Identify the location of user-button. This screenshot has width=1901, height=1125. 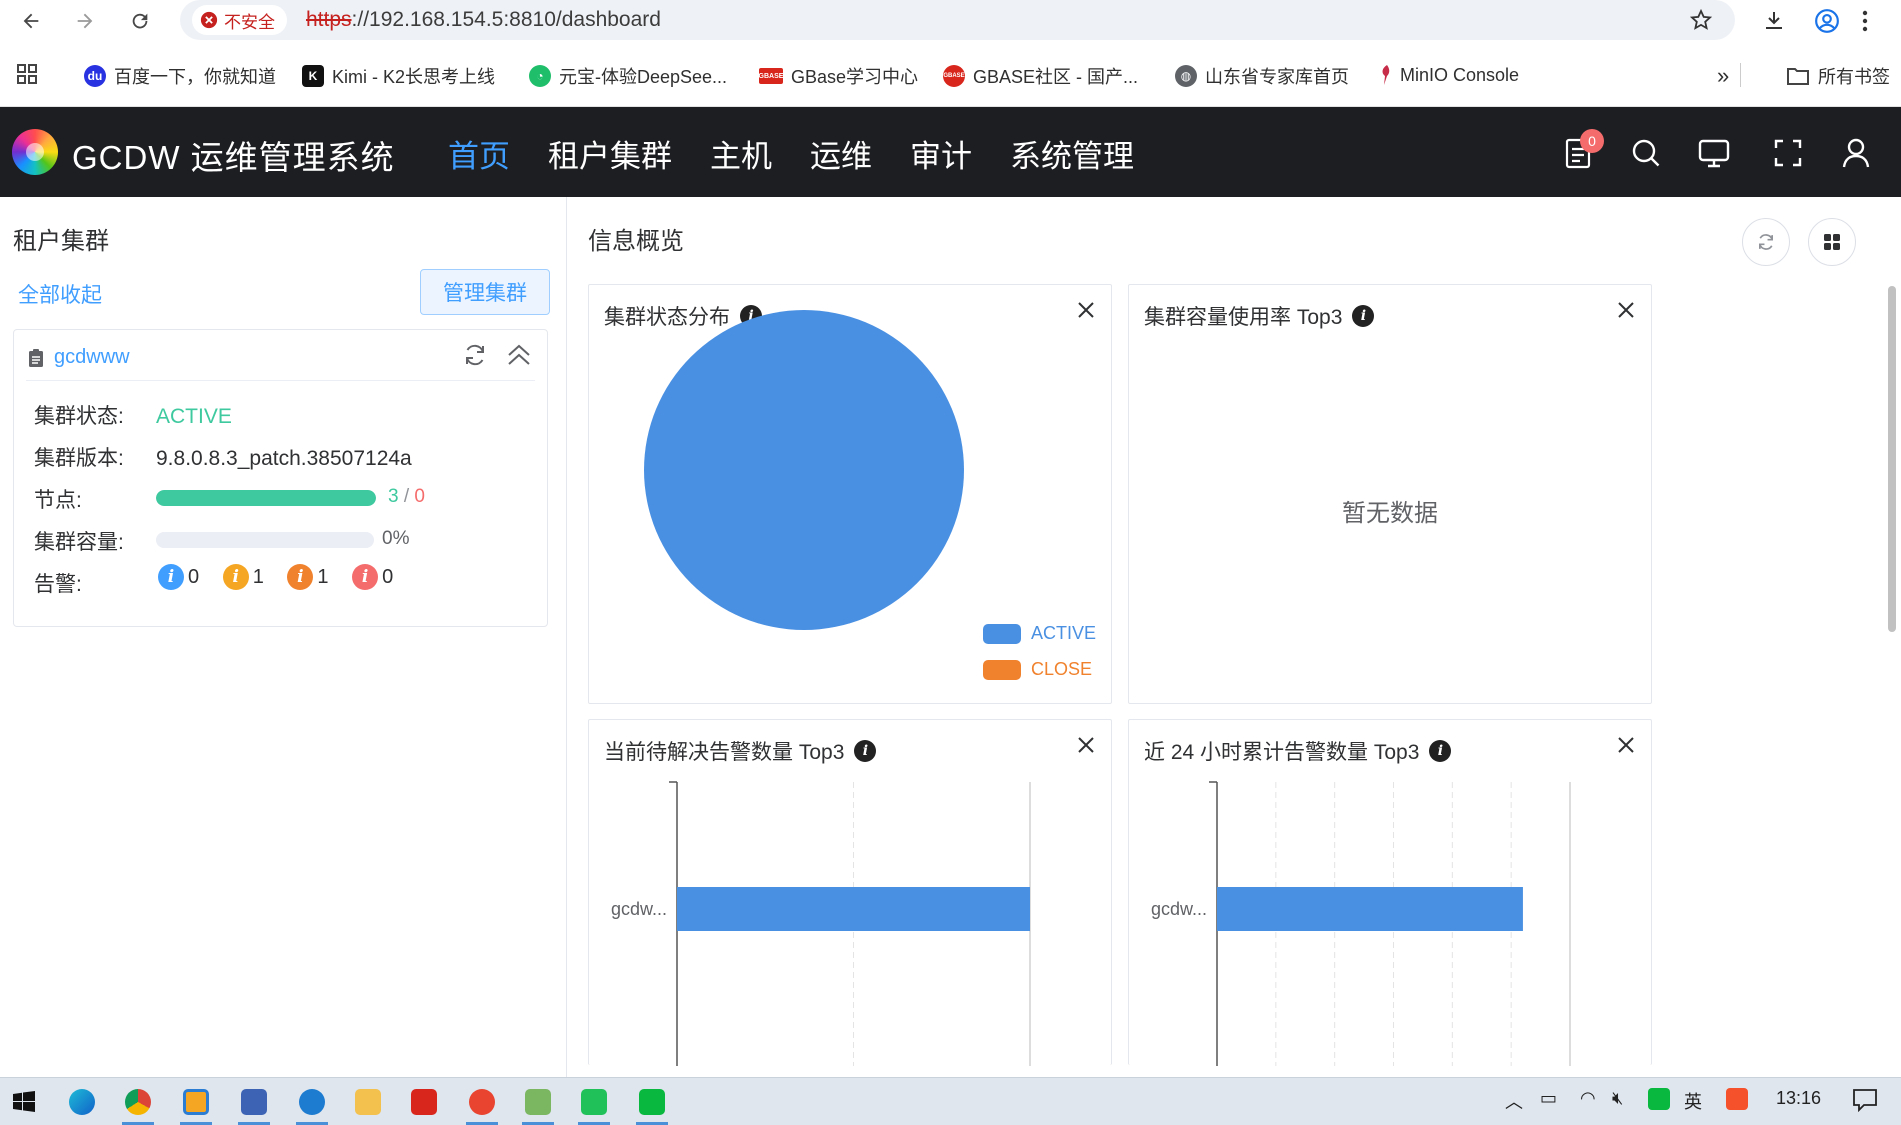
(1856, 153).